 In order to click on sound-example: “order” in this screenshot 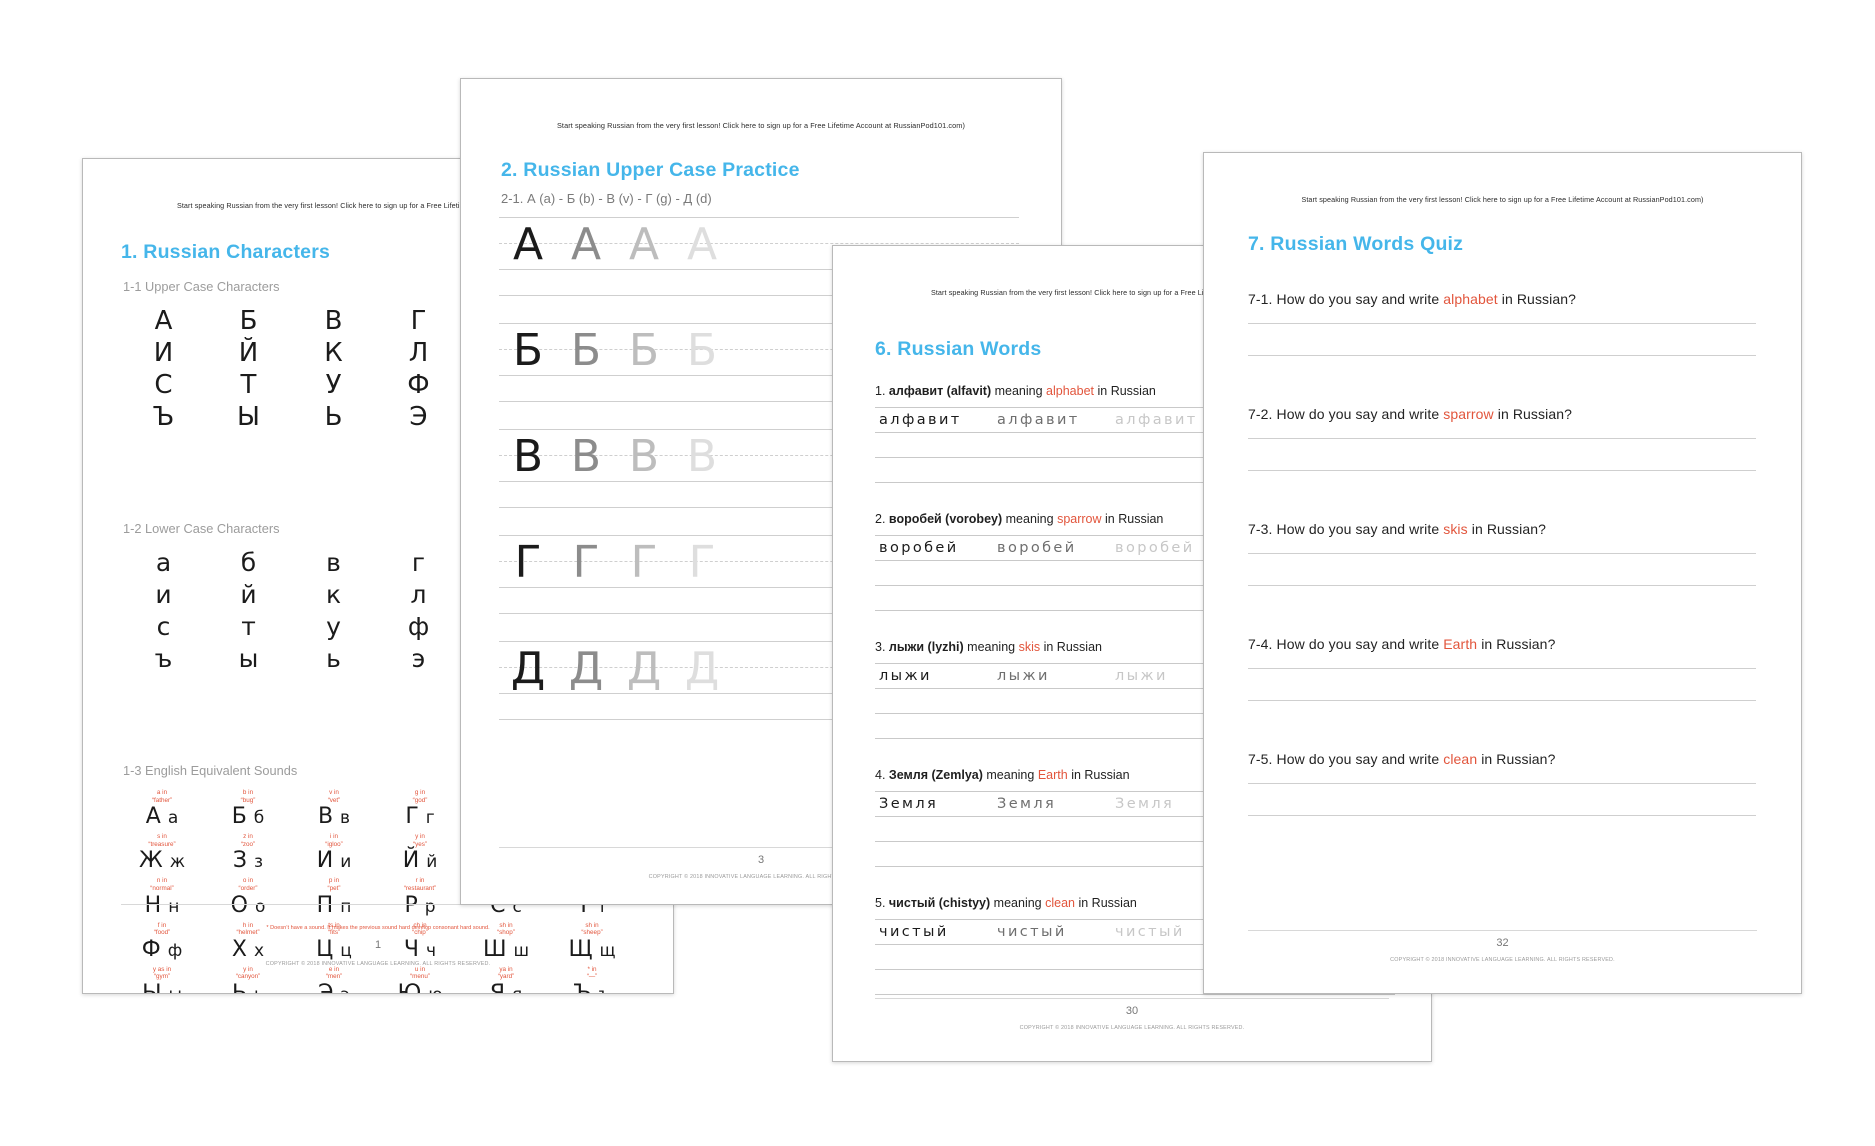, I will do `click(248, 888)`.